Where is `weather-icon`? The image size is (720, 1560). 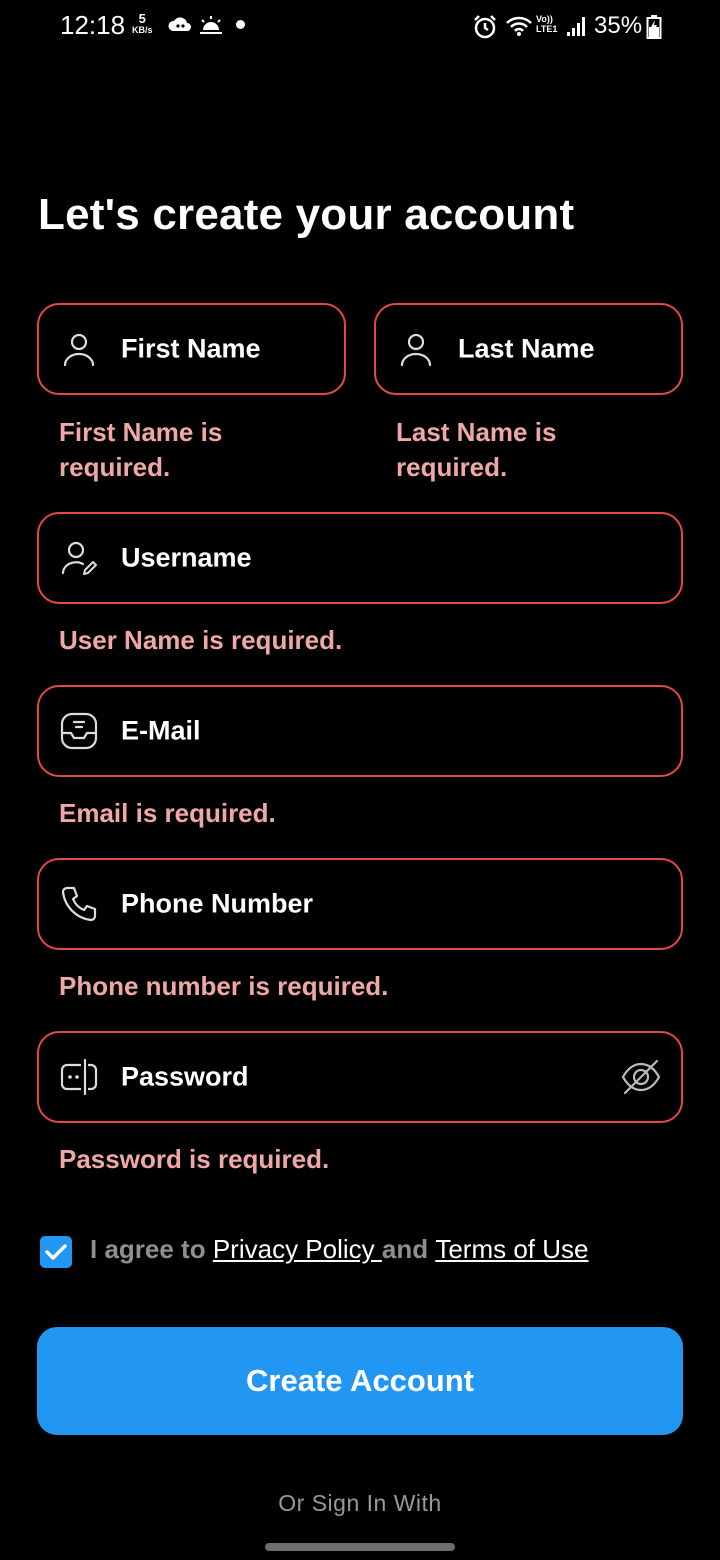
weather-icon is located at coordinates (211, 25).